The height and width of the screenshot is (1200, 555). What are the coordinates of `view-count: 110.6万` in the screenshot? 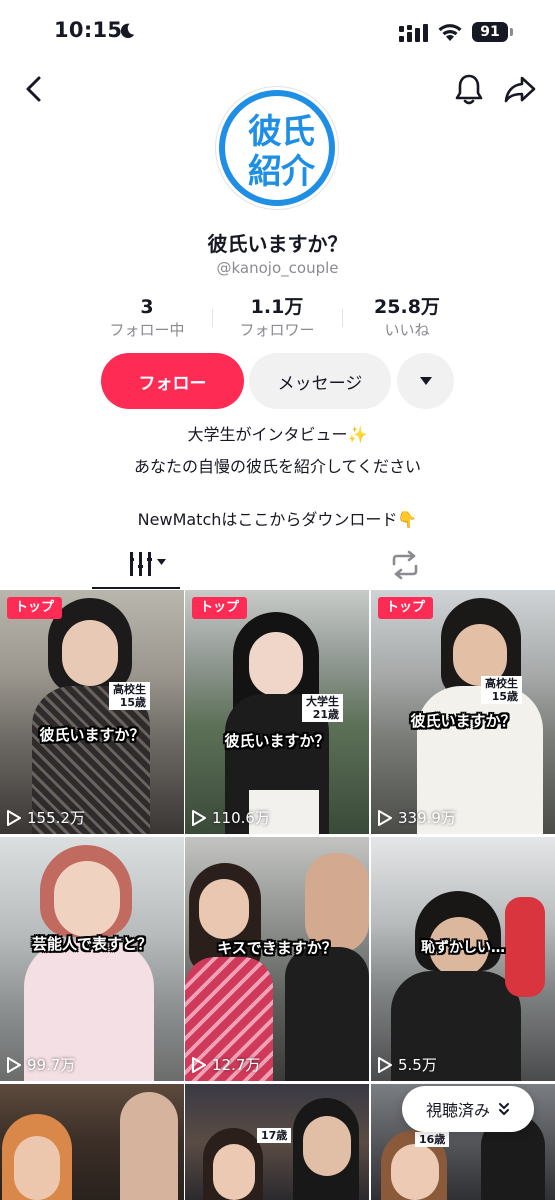 It's located at (231, 817).